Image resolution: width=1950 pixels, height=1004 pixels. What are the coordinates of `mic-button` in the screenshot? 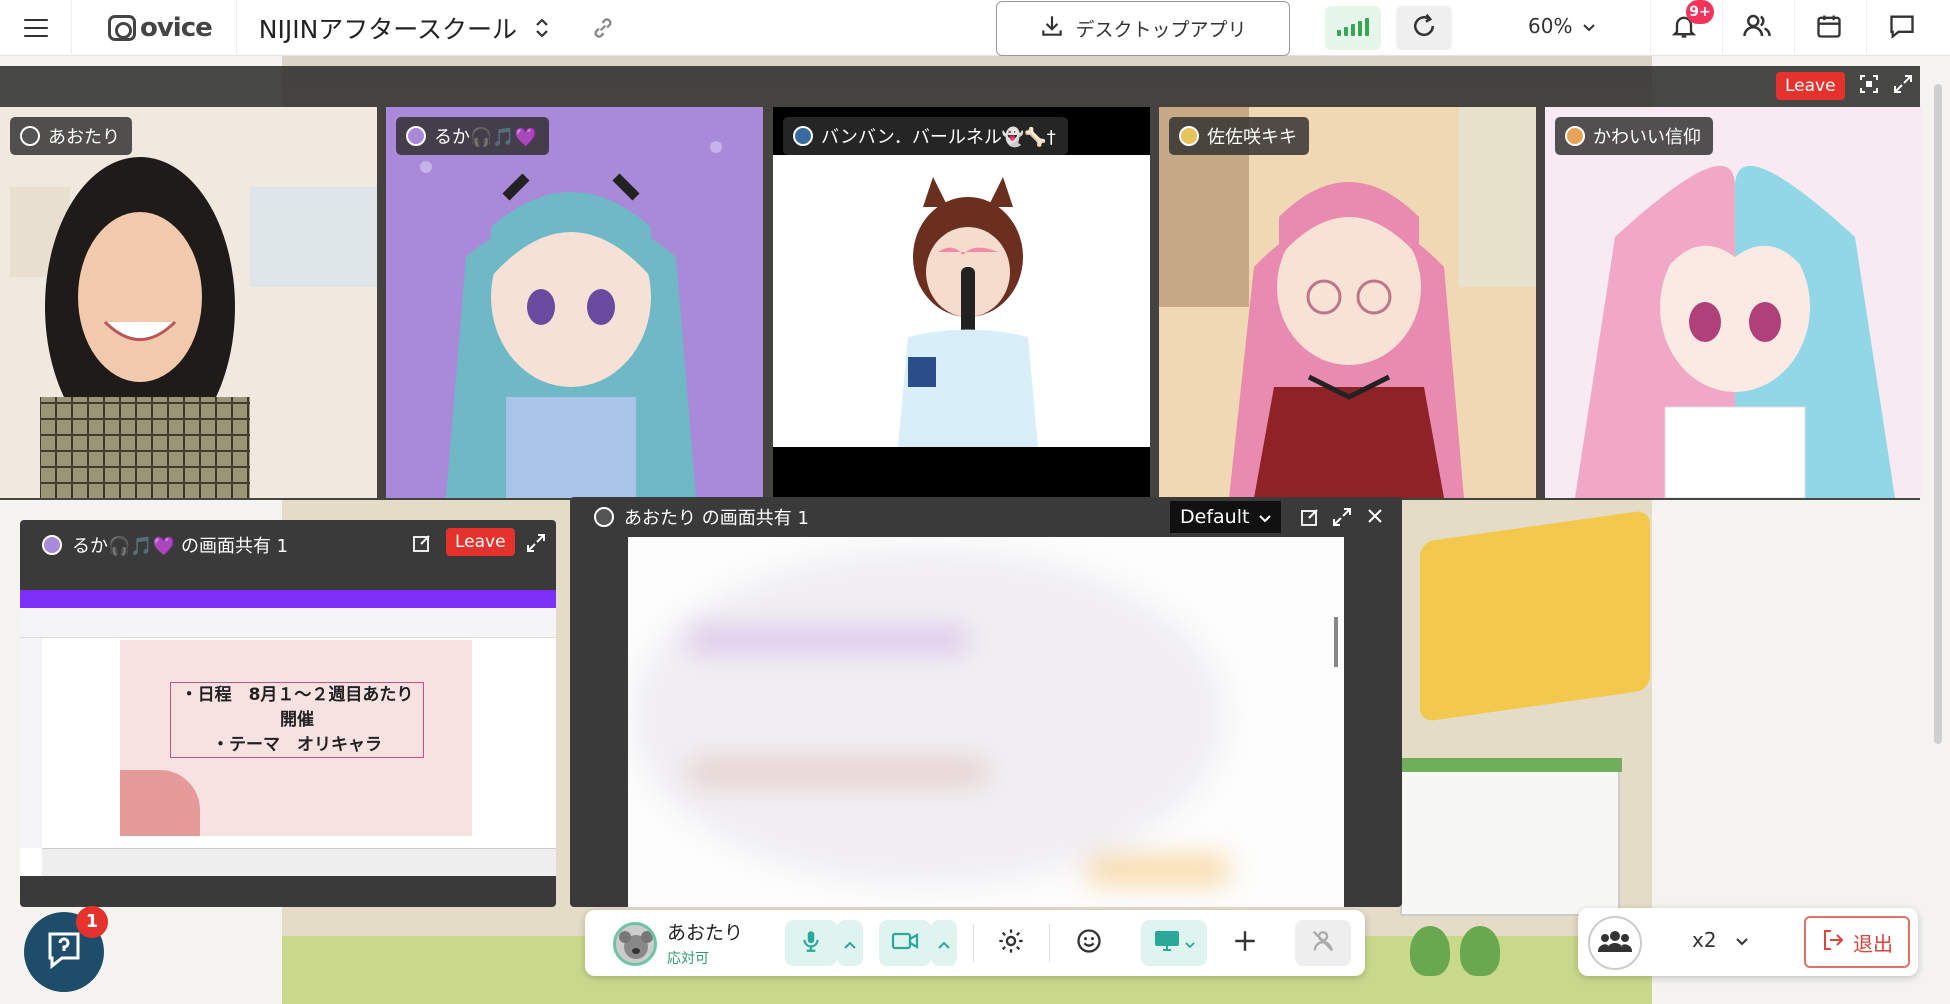 It's located at (811, 943).